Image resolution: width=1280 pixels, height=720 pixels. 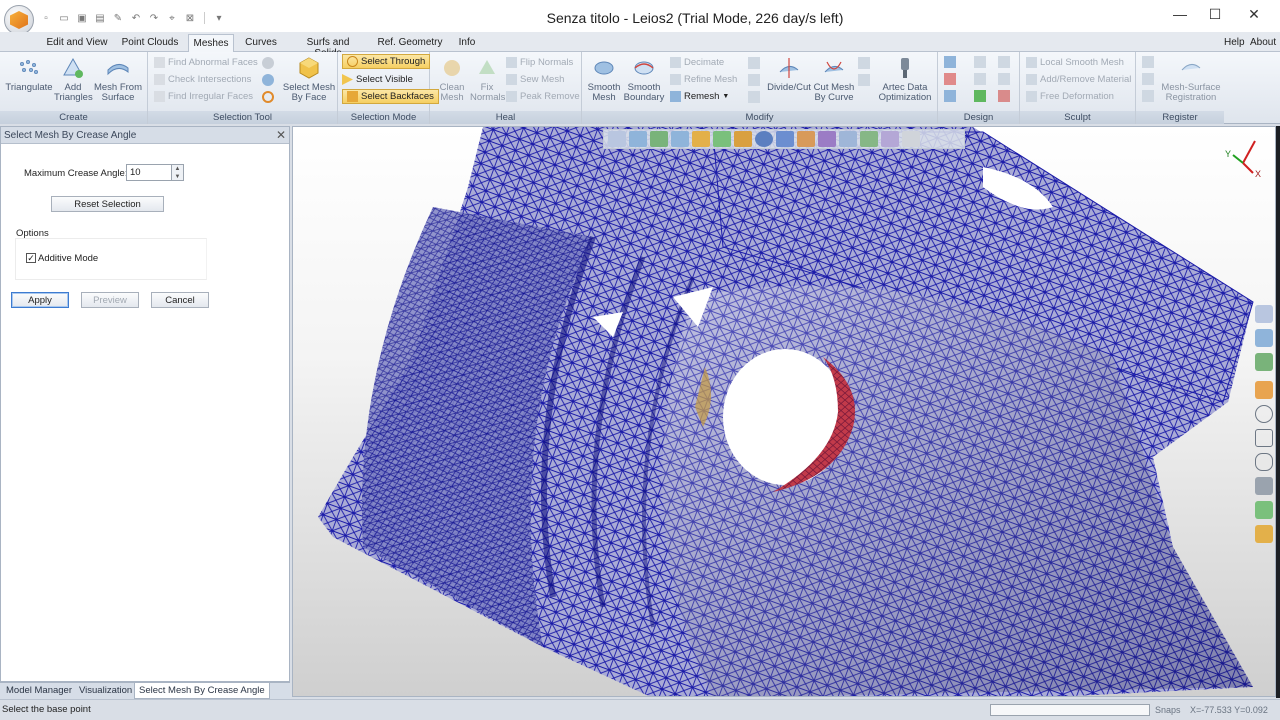 I want to click on tab-ref-geometry: Ref. Geometry, so click(x=410, y=43).